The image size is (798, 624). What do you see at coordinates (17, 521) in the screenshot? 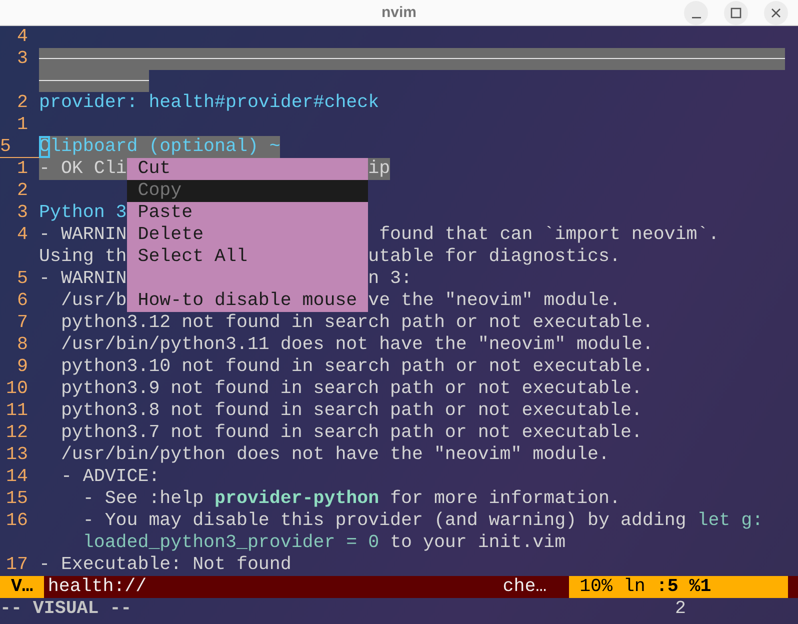
I see `line-number: 16` at bounding box center [17, 521].